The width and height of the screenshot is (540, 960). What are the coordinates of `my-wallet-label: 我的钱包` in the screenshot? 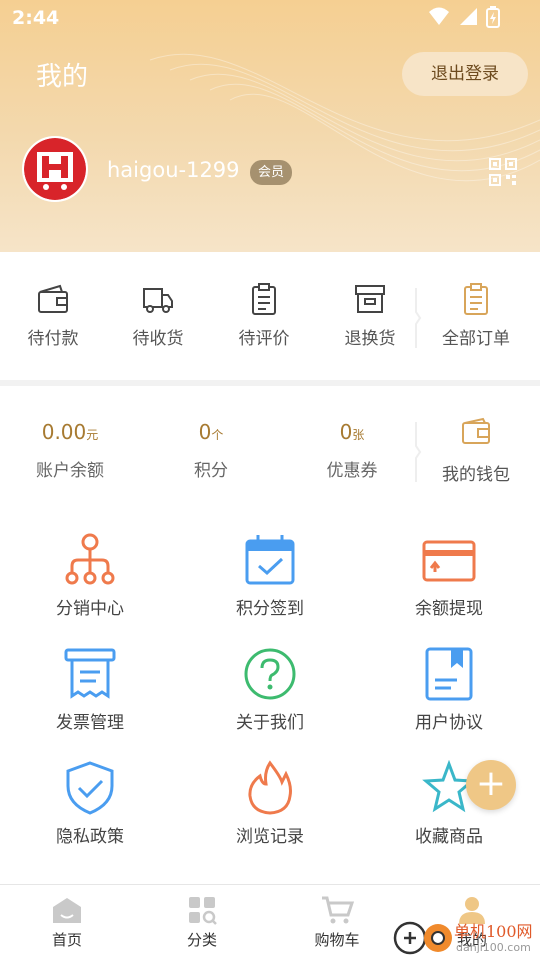 It's located at (476, 475).